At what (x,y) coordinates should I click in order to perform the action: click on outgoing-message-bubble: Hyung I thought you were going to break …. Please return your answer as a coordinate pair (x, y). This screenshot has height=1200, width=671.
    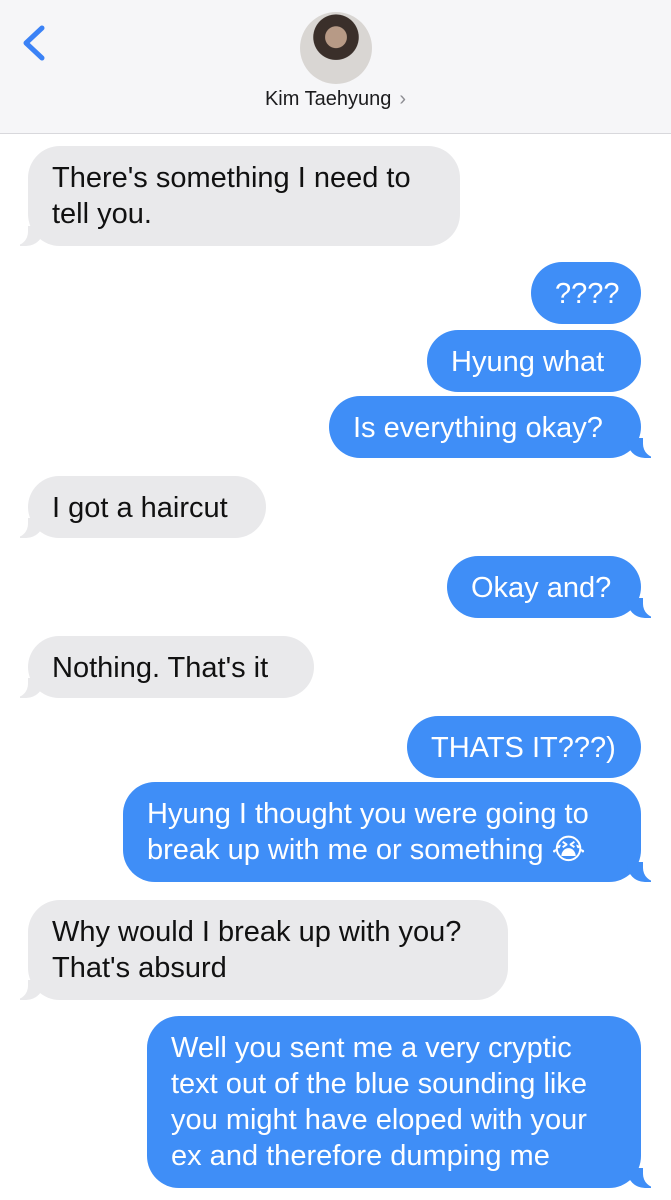
    Looking at the image, I should click on (382, 832).